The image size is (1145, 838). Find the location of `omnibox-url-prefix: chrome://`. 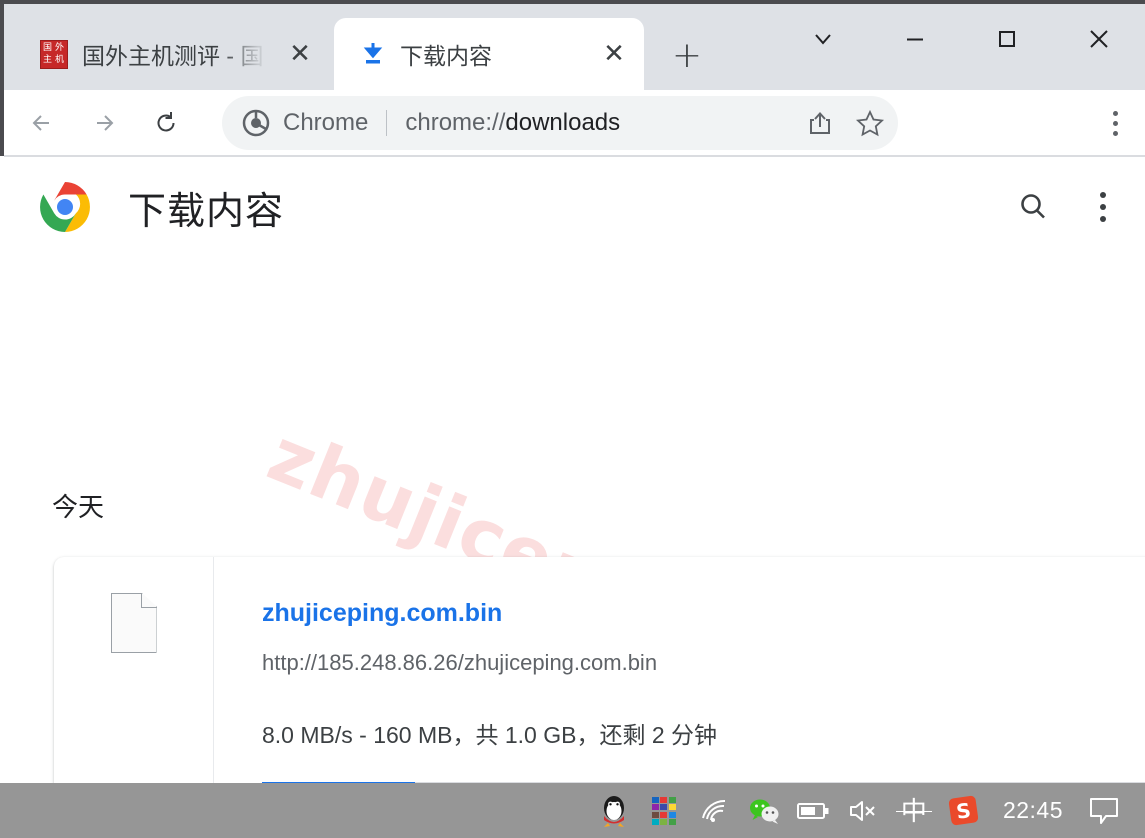

omnibox-url-prefix: chrome:// is located at coordinates (455, 122).